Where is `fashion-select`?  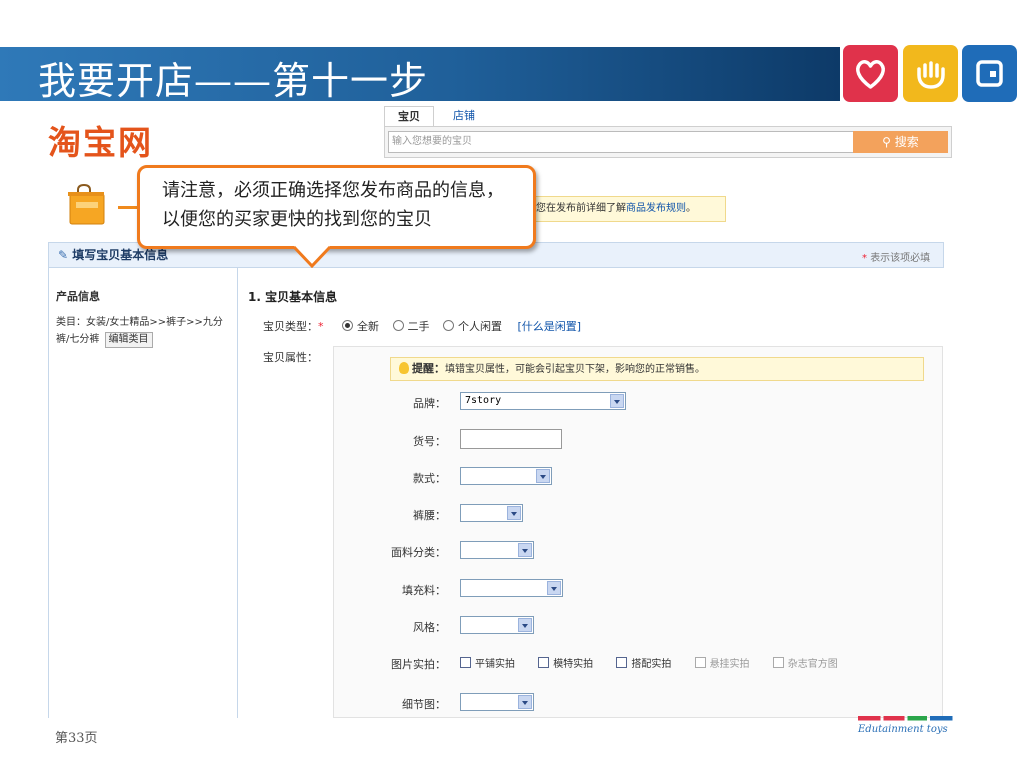
fashion-select is located at coordinates (497, 625).